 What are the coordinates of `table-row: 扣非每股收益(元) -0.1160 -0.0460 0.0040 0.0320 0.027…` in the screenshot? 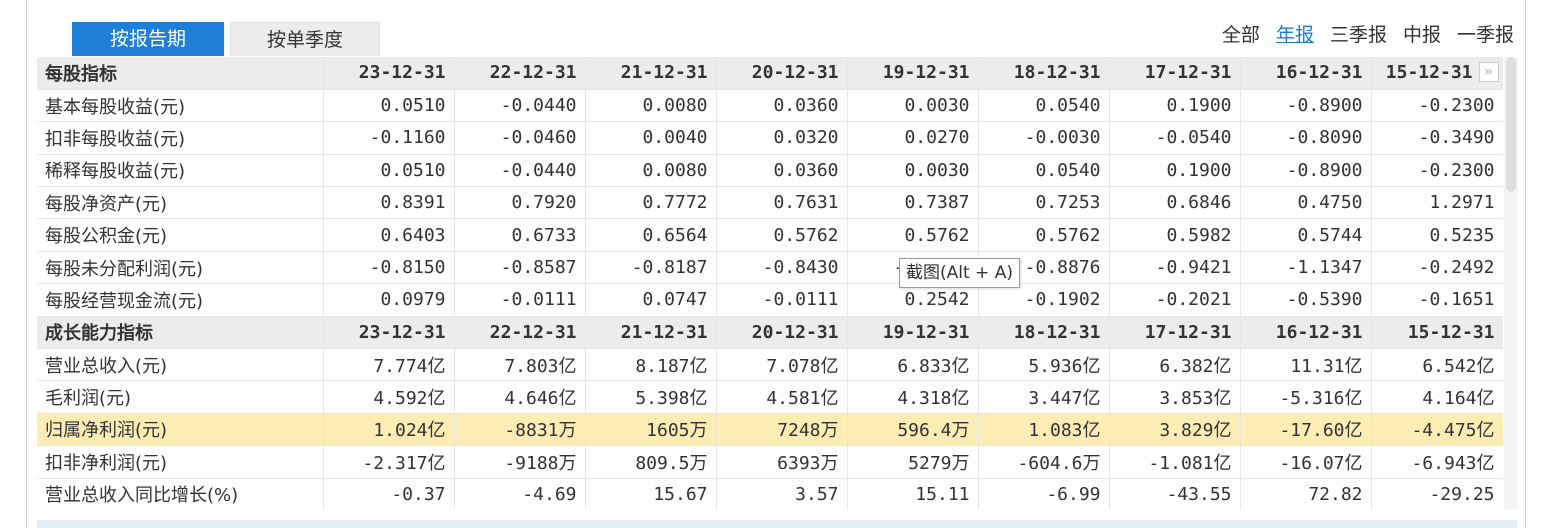 It's located at (770, 138).